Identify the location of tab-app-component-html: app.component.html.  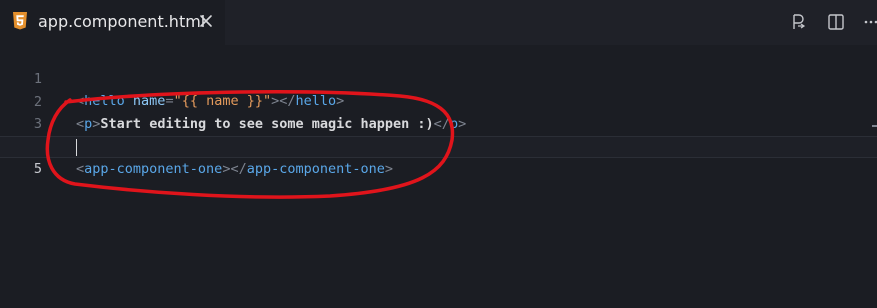
(112, 22).